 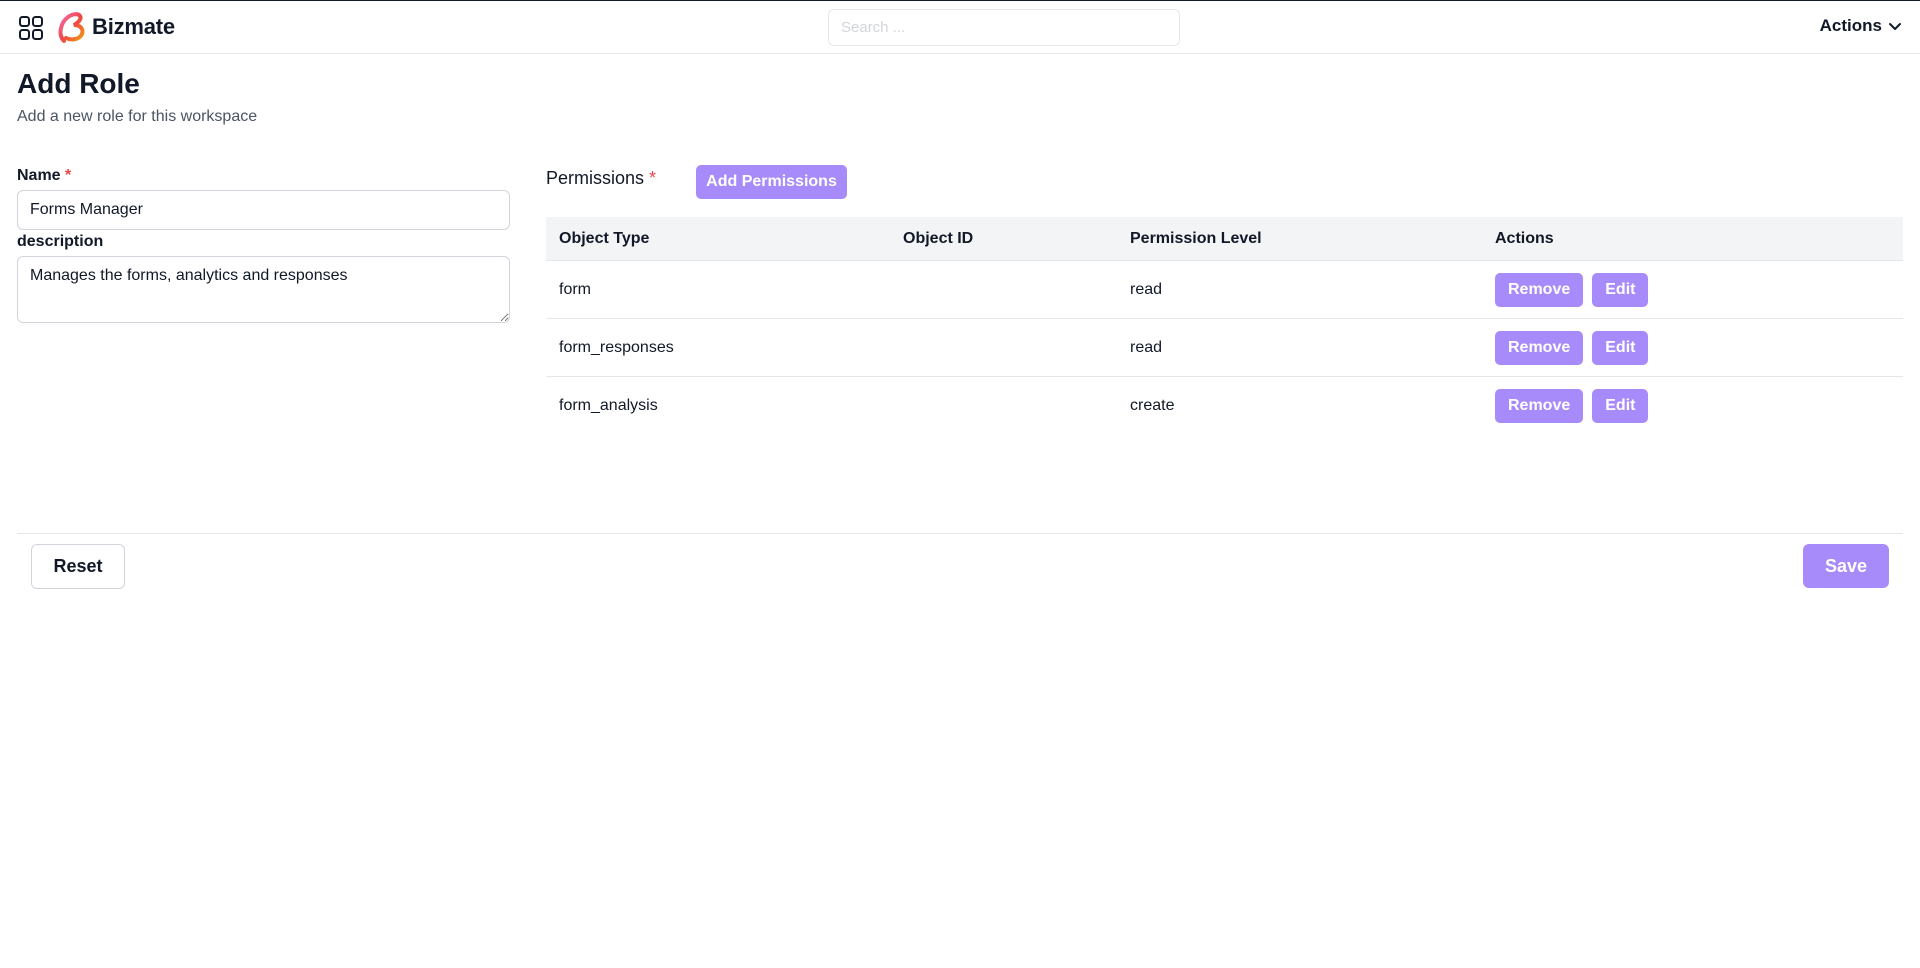 I want to click on top-navbar: Bizmate Actions, so click(x=960, y=27).